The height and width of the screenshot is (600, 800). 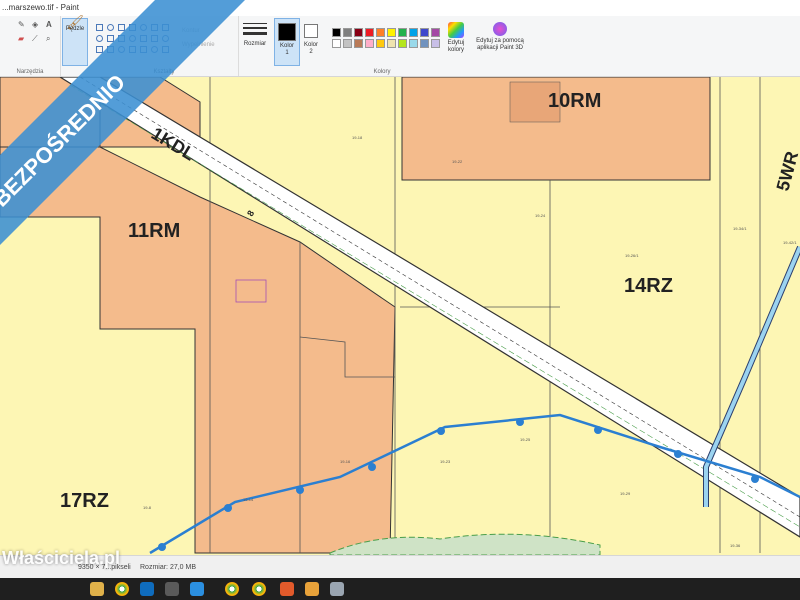 I want to click on parcel-number: 19-42/1, so click(x=790, y=242).